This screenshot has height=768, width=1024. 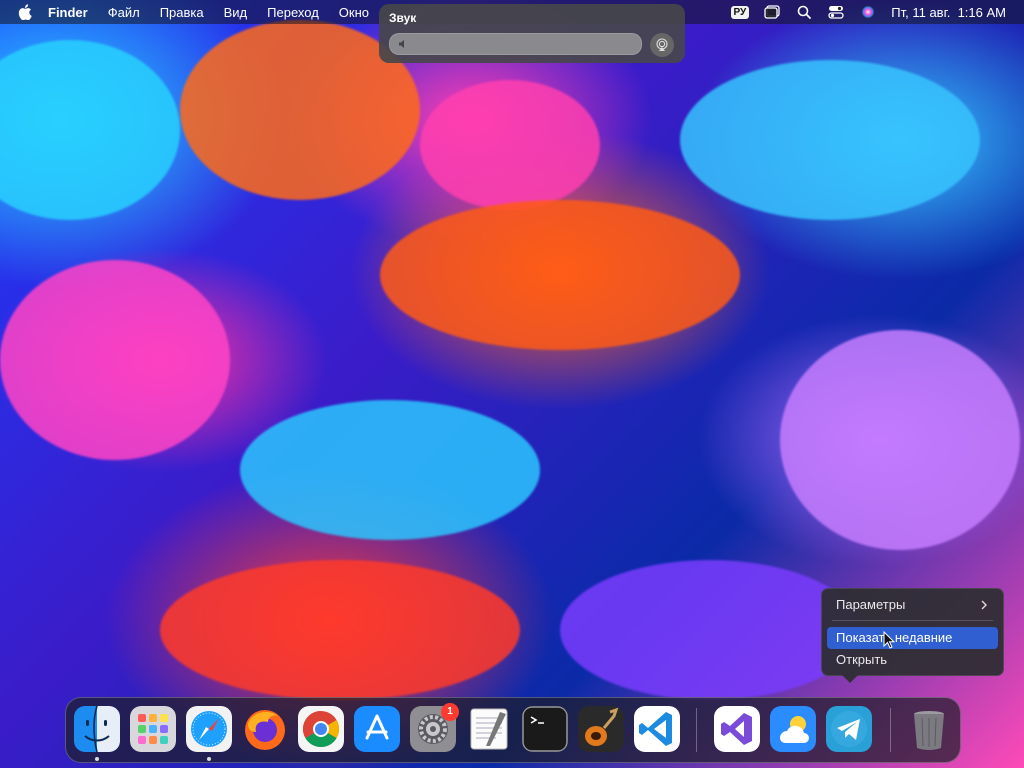 What do you see at coordinates (804, 12) in the screenshot?
I see `spotlight-search-icon` at bounding box center [804, 12].